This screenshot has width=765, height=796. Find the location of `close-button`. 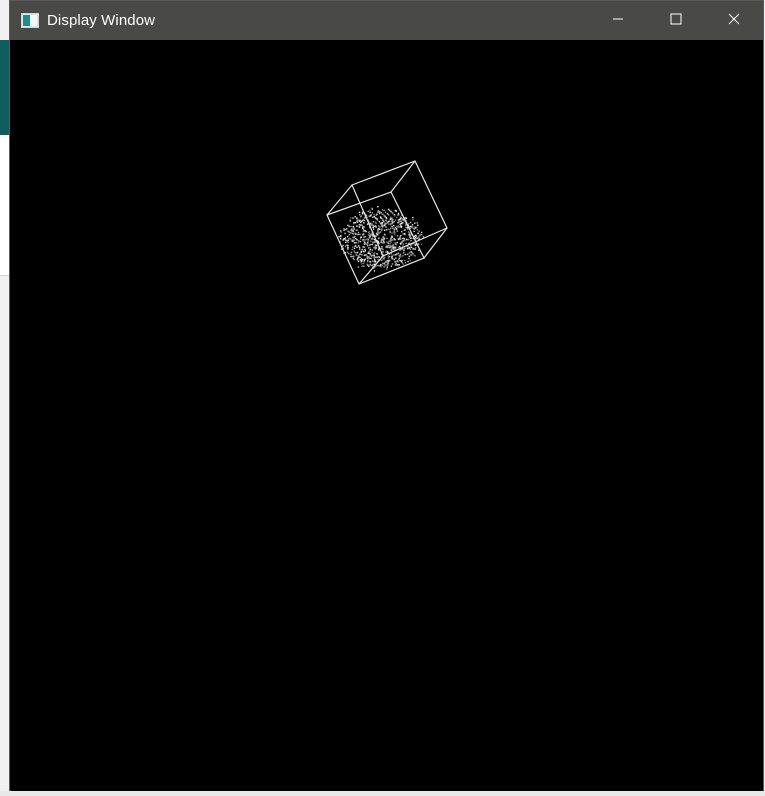

close-button is located at coordinates (734, 20).